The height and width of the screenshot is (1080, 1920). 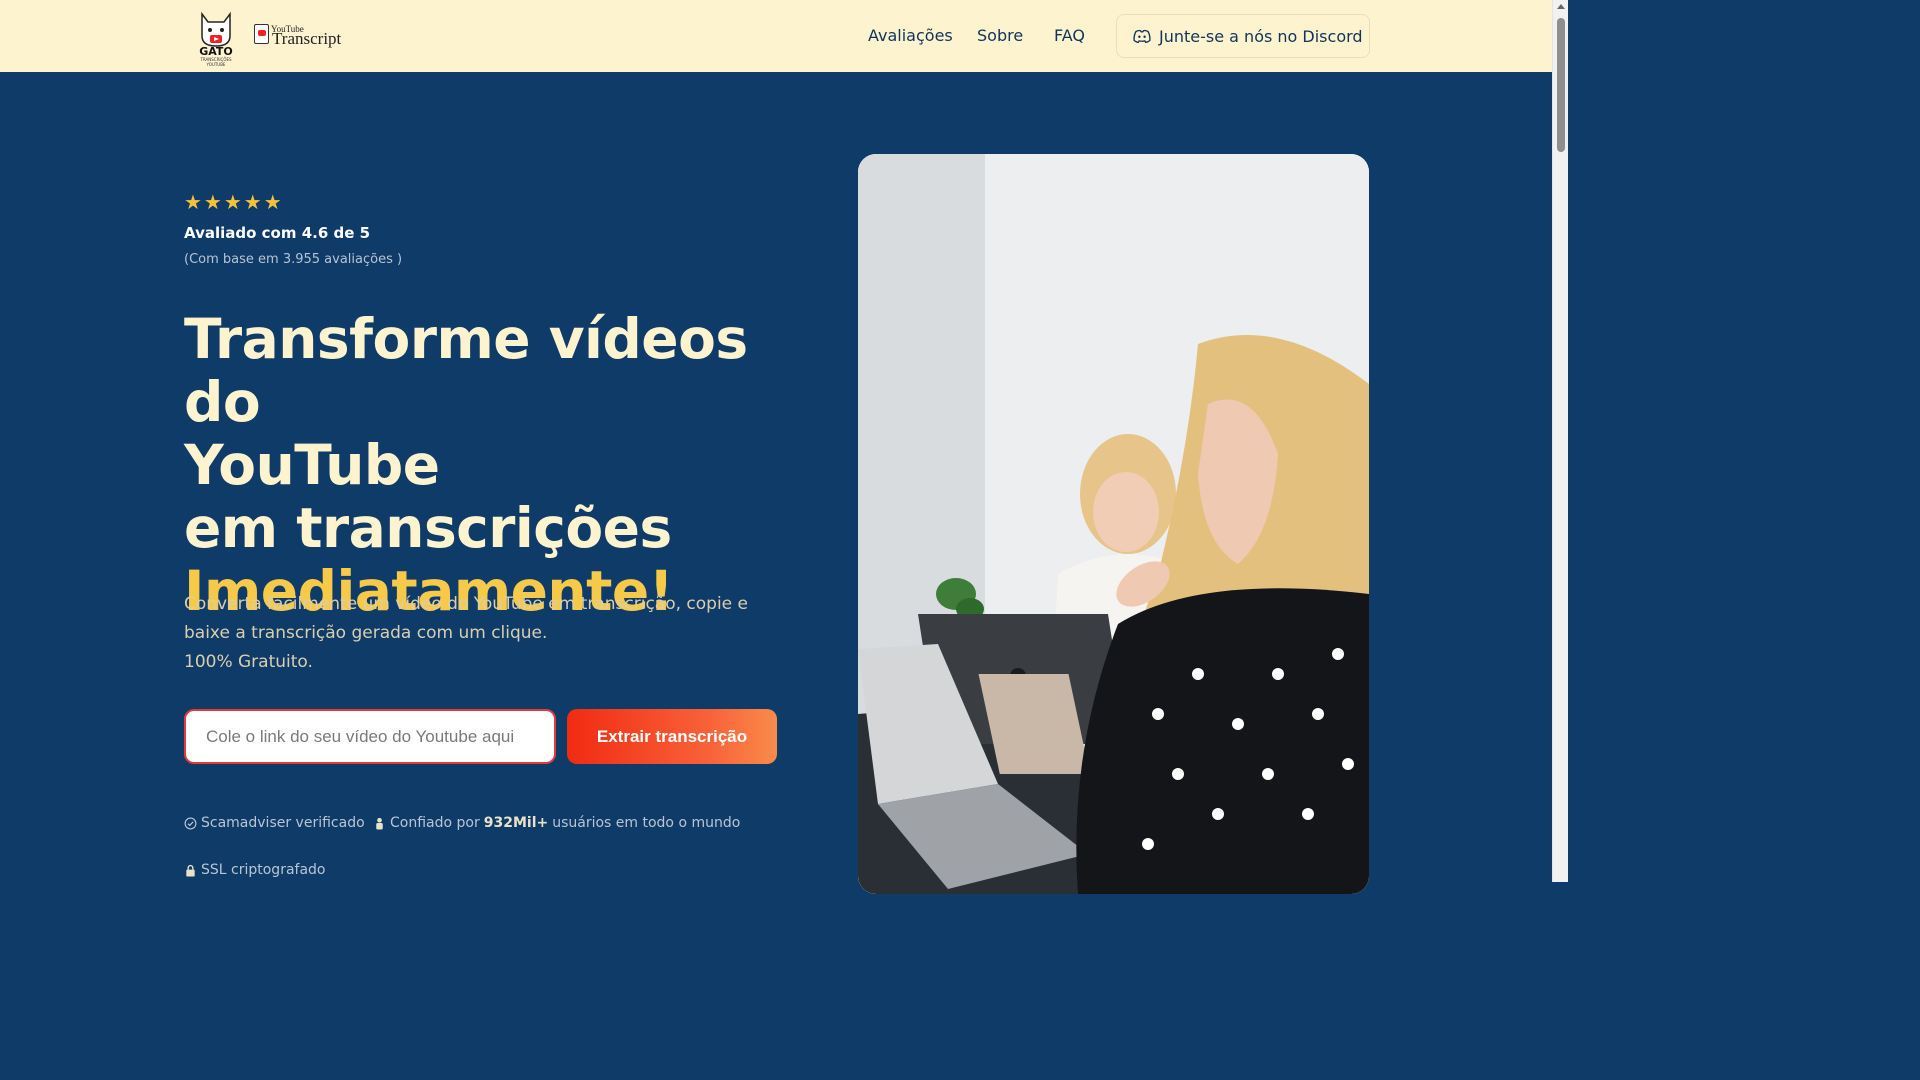 What do you see at coordinates (190, 870) in the screenshot?
I see `lock-icon` at bounding box center [190, 870].